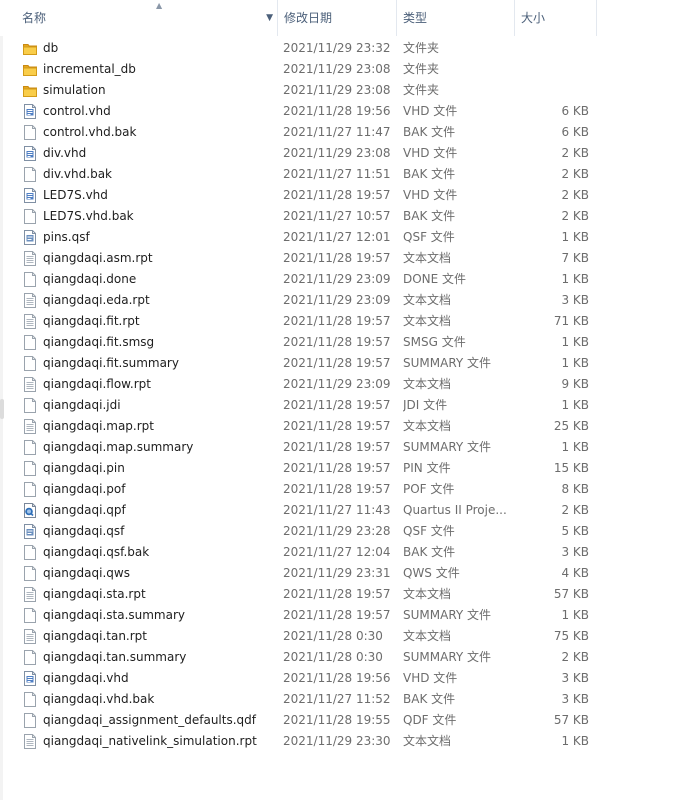 This screenshot has width=678, height=800. What do you see at coordinates (571, 468) in the screenshot?
I see `file-size: 15 KB` at bounding box center [571, 468].